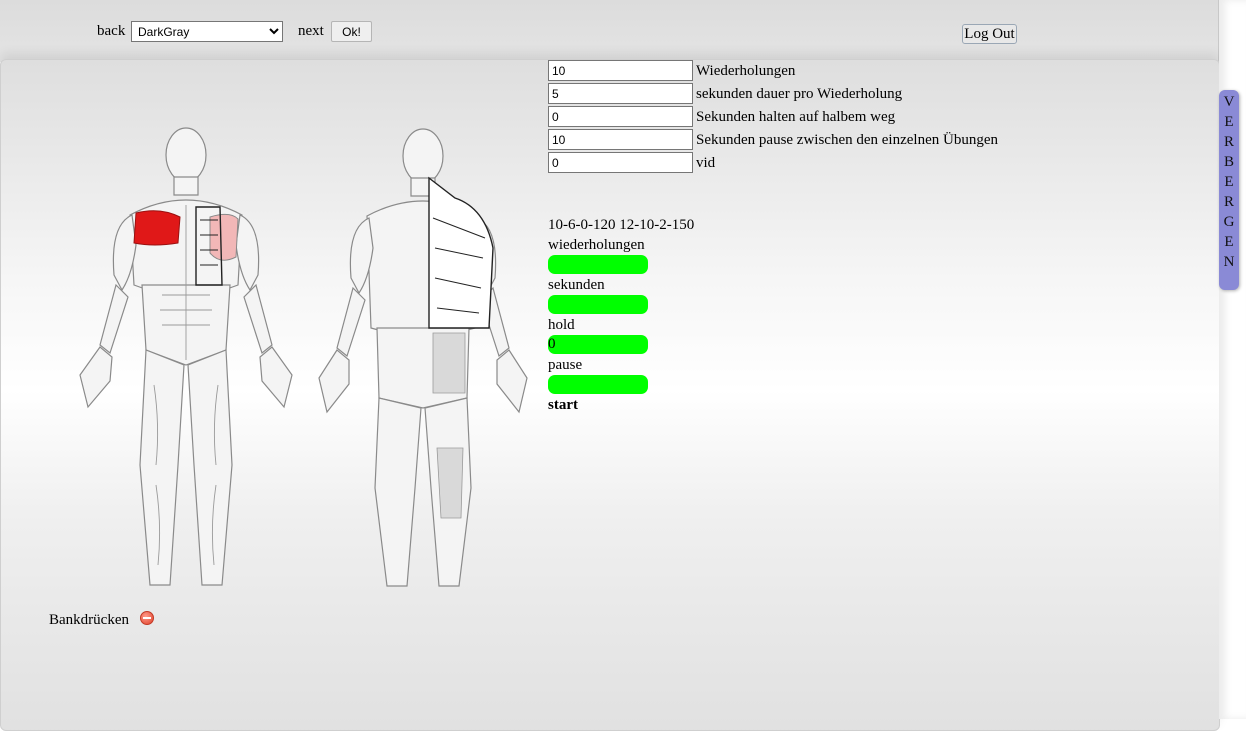 The width and height of the screenshot is (1246, 731). What do you see at coordinates (620, 162) in the screenshot?
I see `vid-input` at bounding box center [620, 162].